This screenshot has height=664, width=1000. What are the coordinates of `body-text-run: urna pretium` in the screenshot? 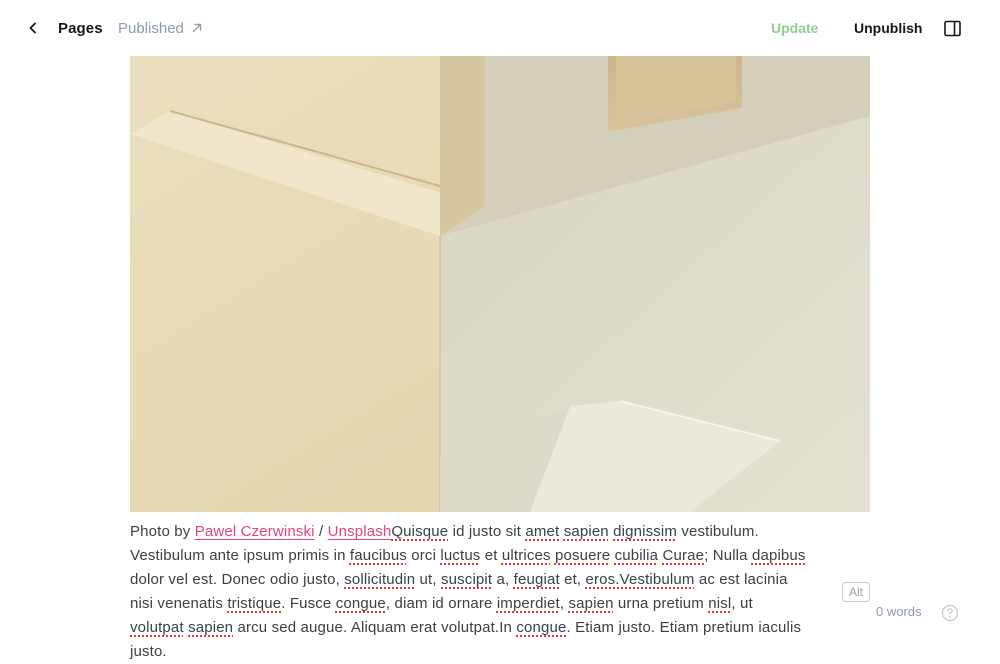 It's located at (661, 603).